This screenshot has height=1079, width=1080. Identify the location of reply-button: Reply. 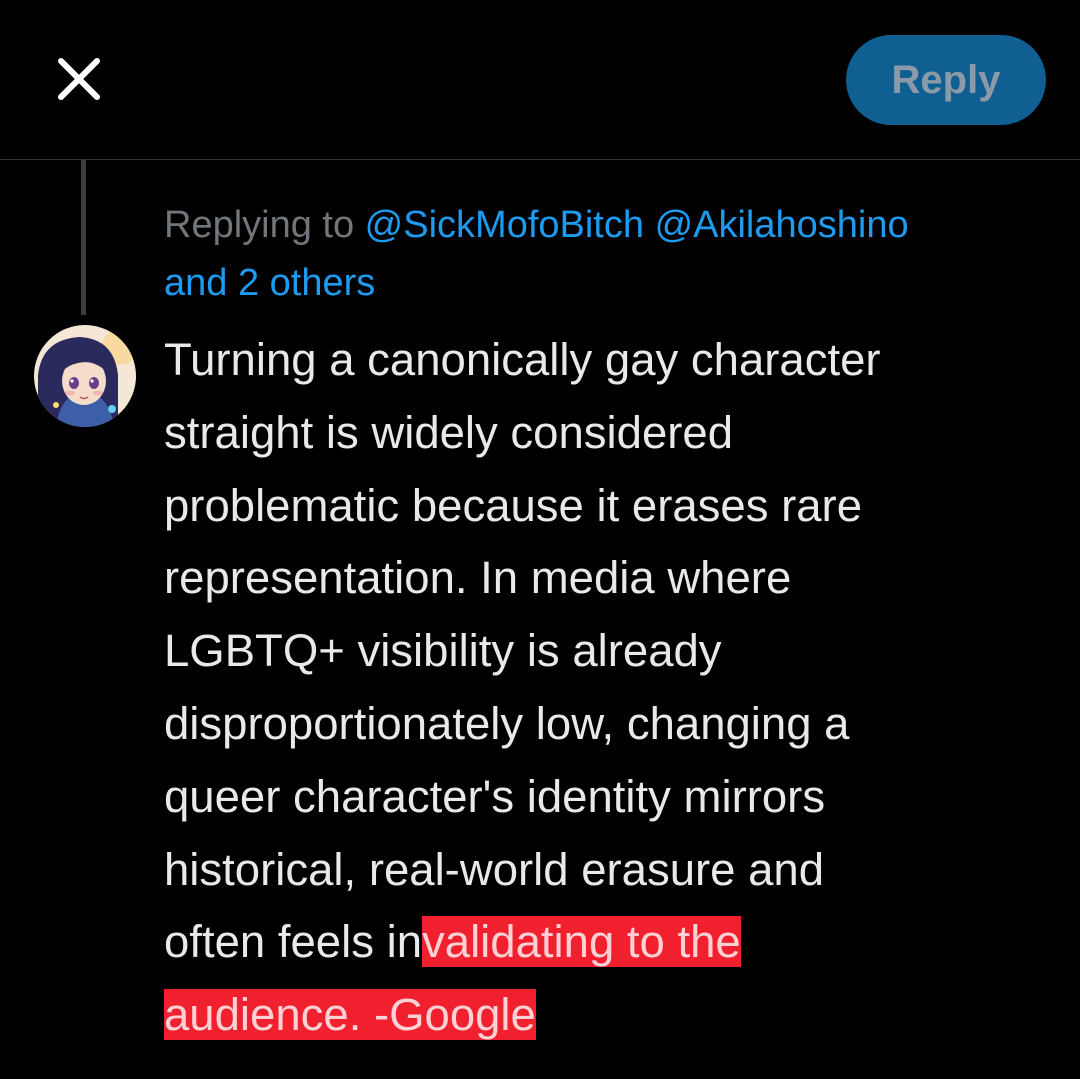
(946, 80).